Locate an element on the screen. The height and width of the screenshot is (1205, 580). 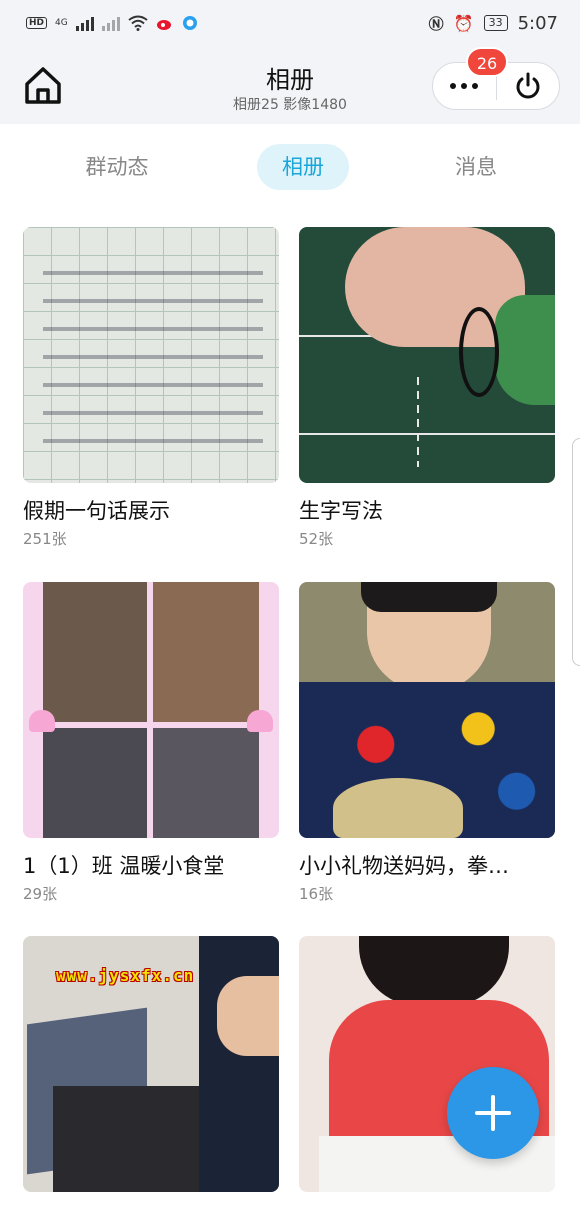
album-title: 1（1）班 温暖小食堂 is located at coordinates (124, 866).